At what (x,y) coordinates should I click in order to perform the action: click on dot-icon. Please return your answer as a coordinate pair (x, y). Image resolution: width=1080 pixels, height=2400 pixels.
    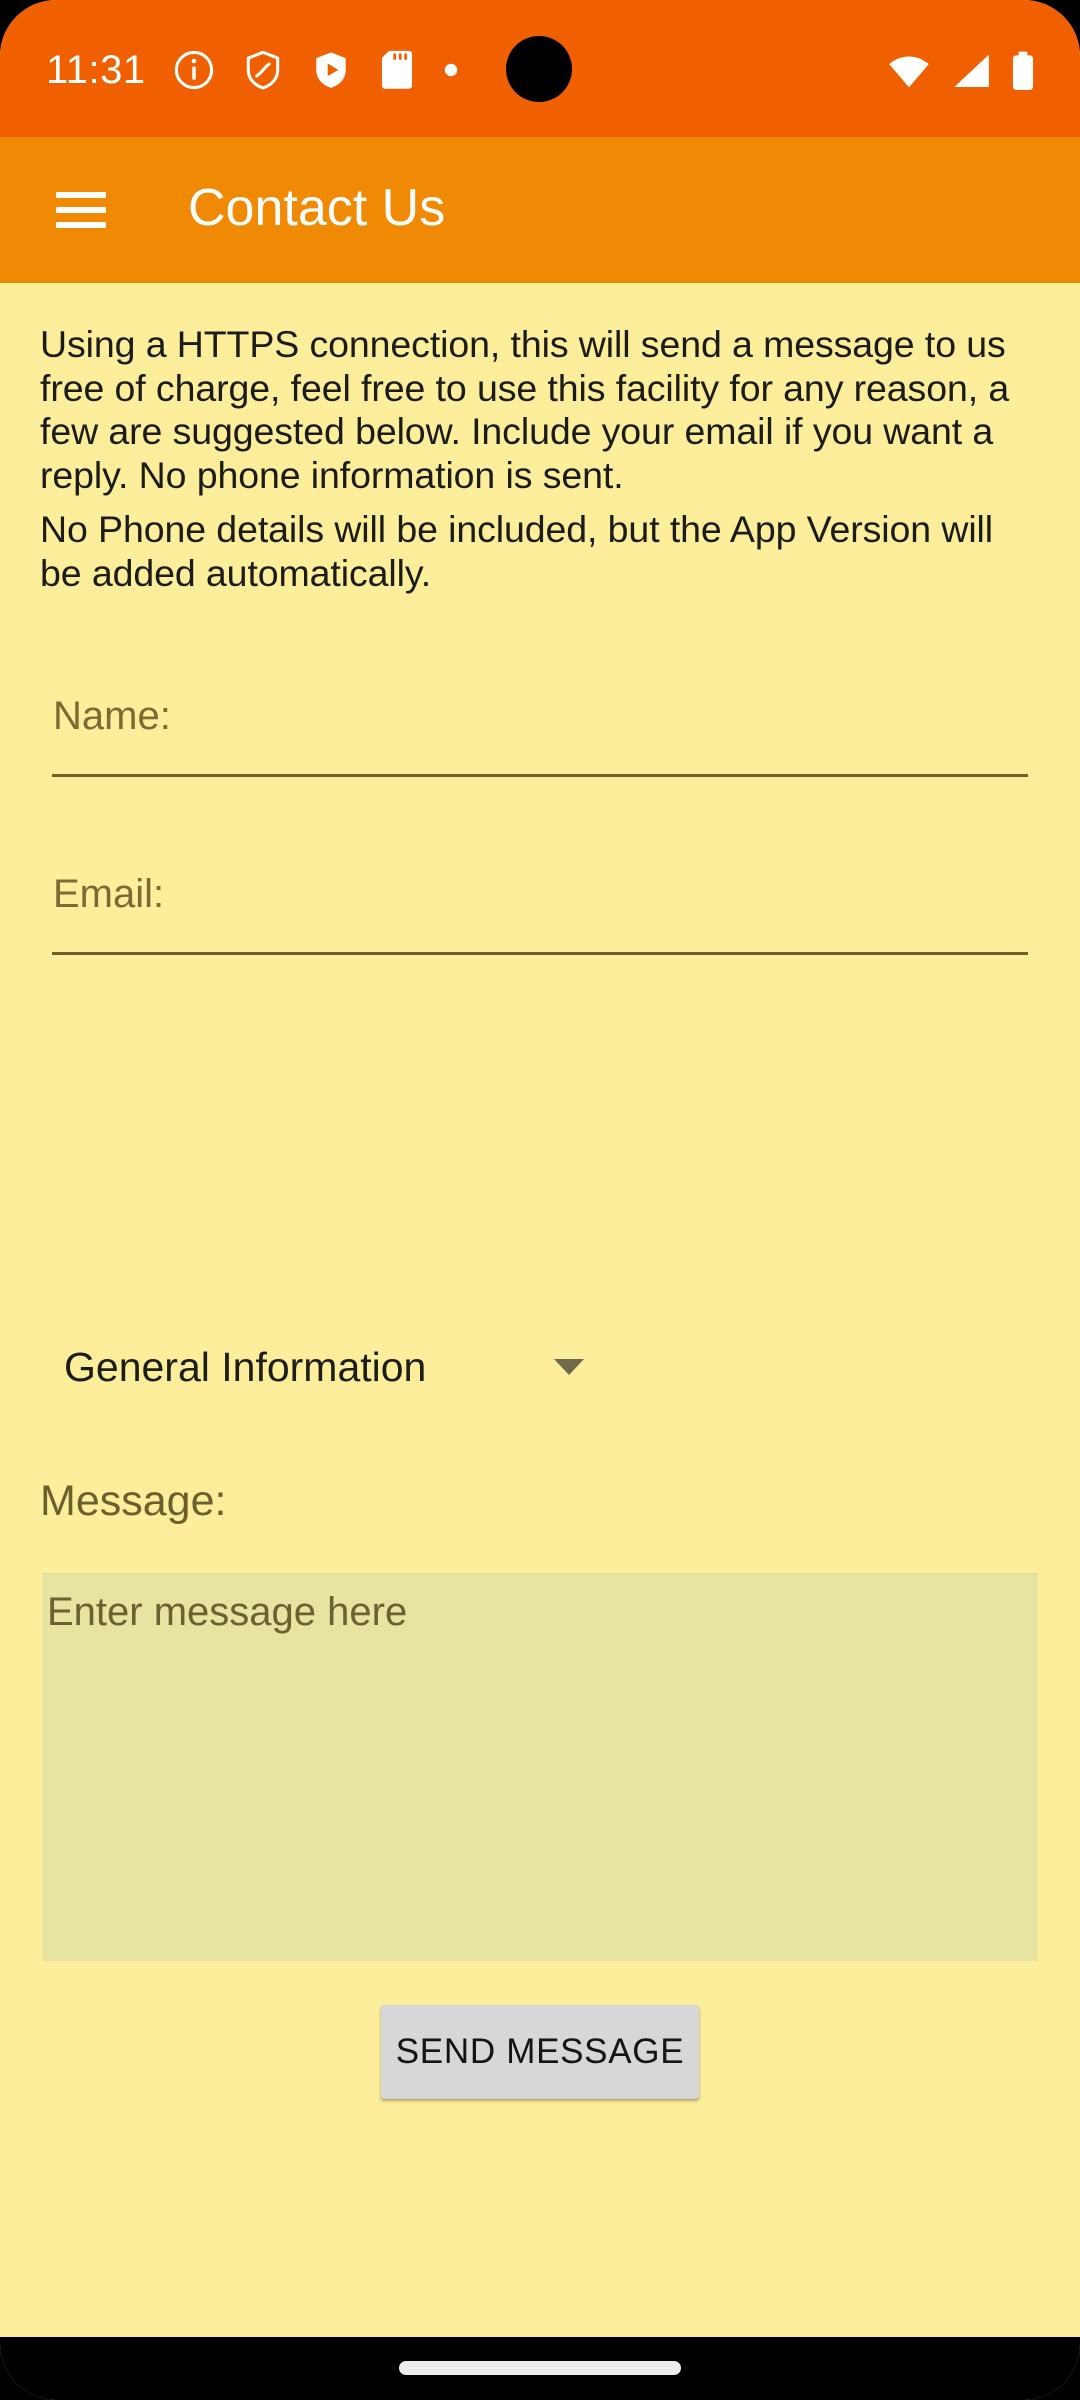
    Looking at the image, I should click on (450, 70).